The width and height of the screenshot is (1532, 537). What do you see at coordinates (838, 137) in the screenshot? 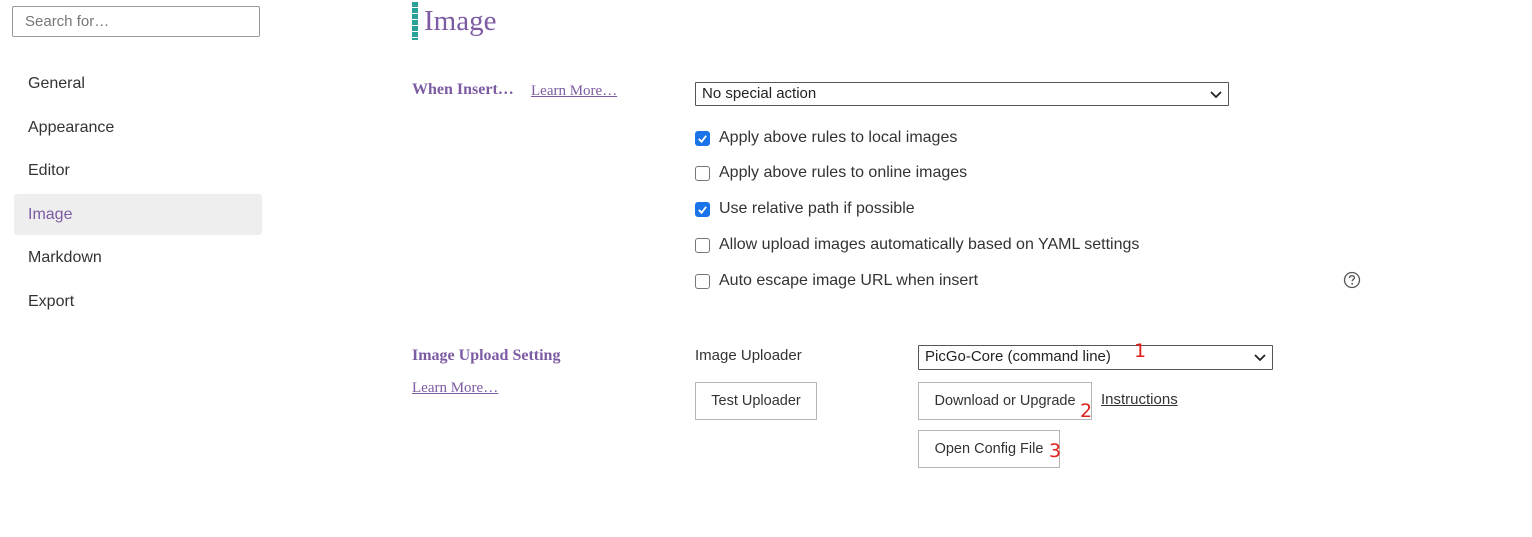
I see `option-label: Apply above rules to local images` at bounding box center [838, 137].